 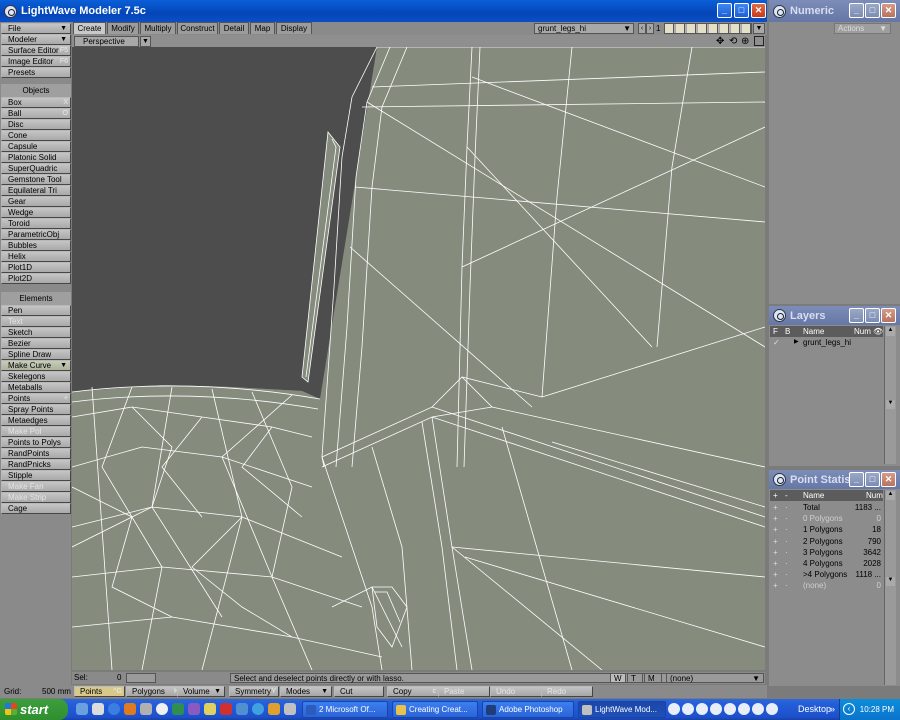 I want to click on layers-close-button: ✕, so click(x=888, y=315).